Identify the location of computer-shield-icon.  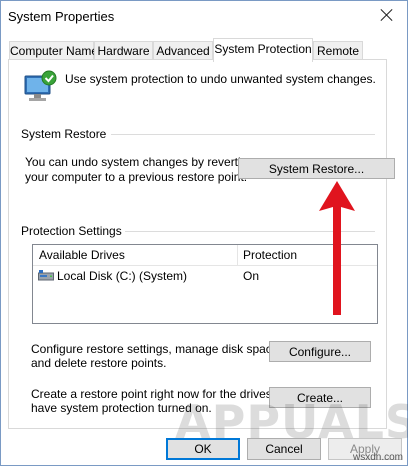
(40, 85).